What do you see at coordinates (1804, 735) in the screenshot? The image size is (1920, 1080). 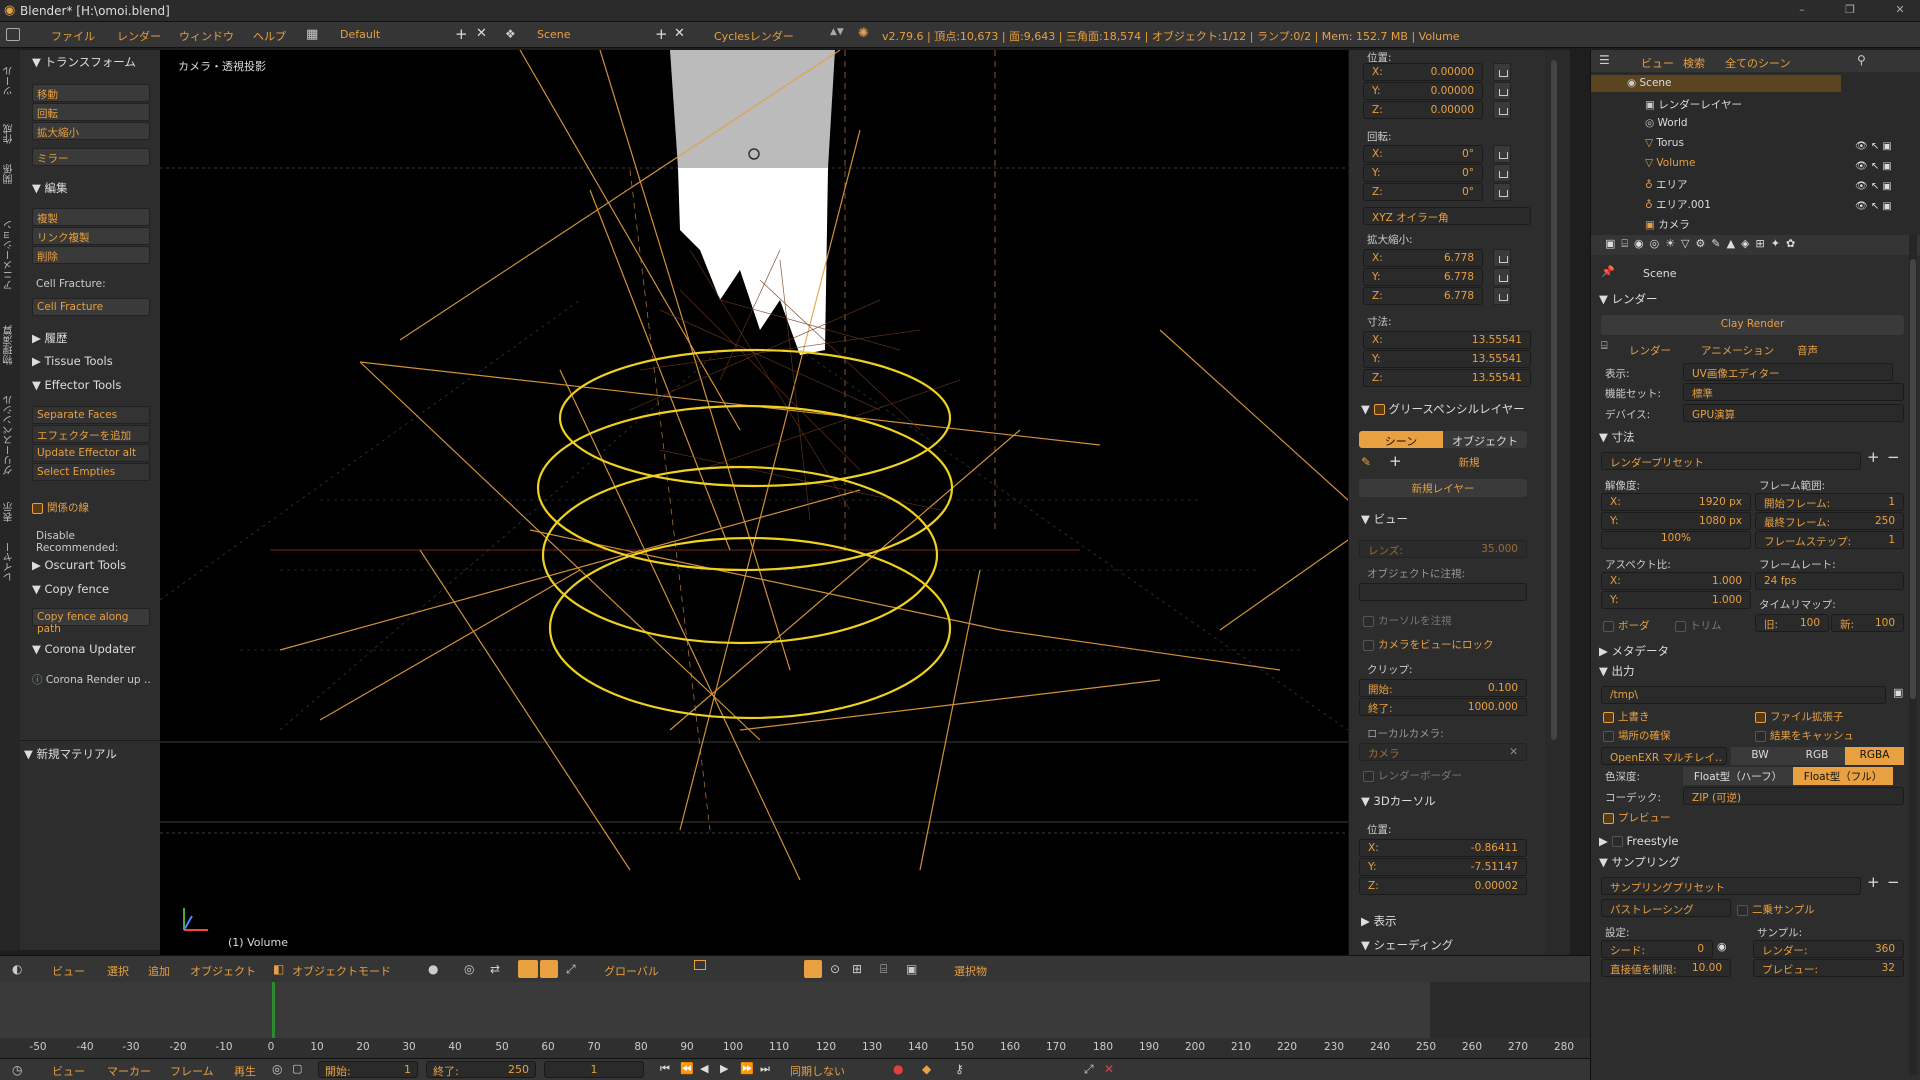 I see `cache-result-checkbox: 結果をキャッシュ` at bounding box center [1804, 735].